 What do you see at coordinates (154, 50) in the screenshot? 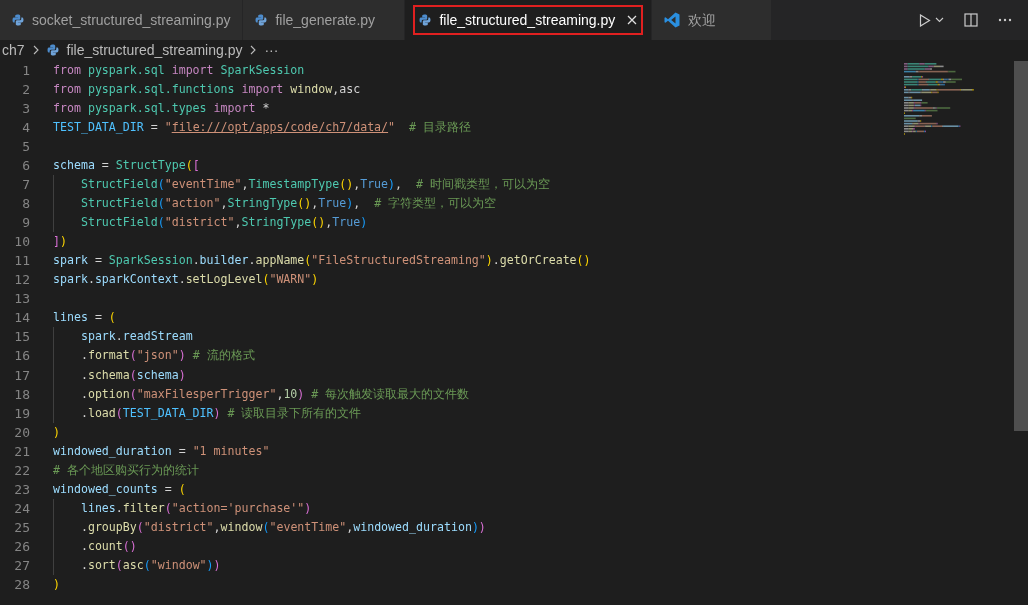
I see `breadcrumb-file: file_structured_streaming.py` at bounding box center [154, 50].